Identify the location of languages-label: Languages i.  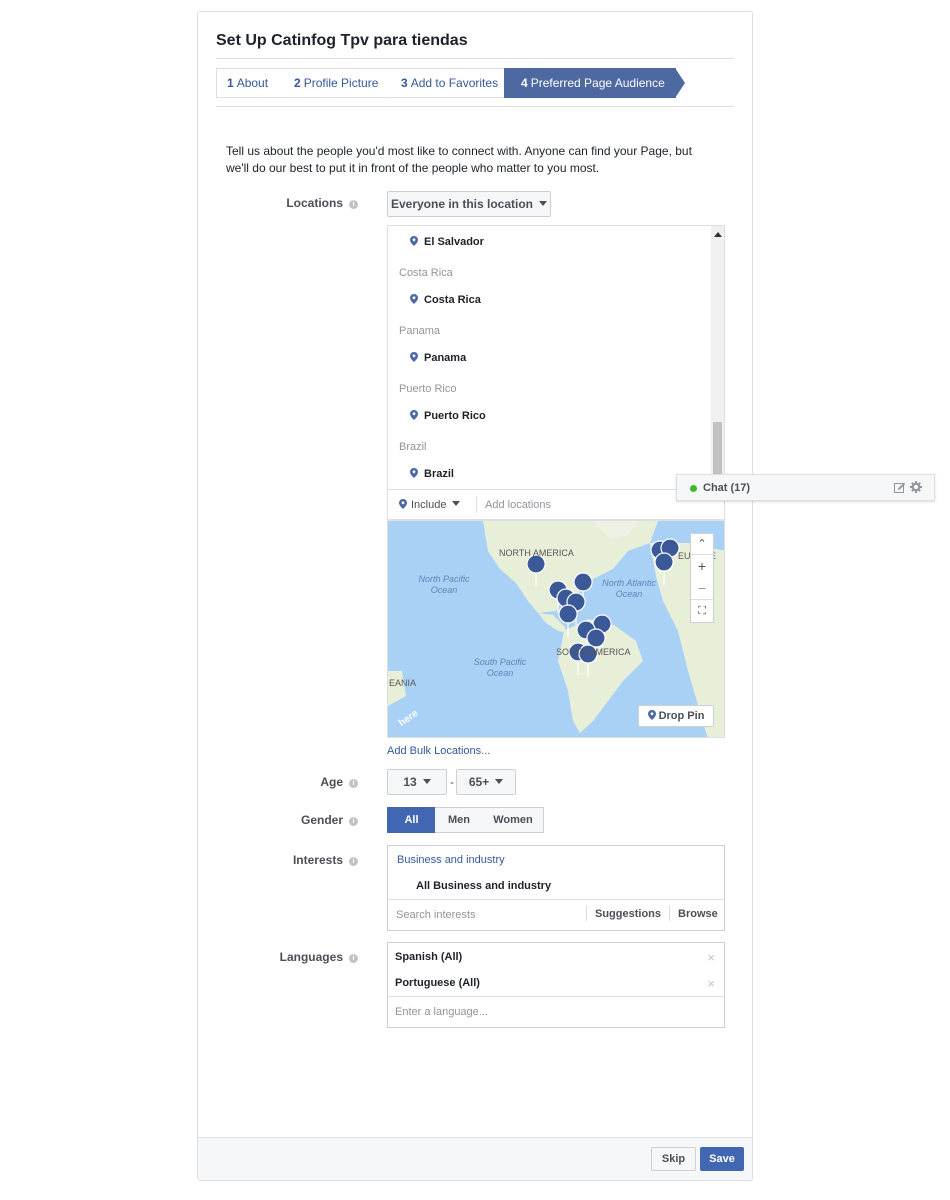
(278, 957).